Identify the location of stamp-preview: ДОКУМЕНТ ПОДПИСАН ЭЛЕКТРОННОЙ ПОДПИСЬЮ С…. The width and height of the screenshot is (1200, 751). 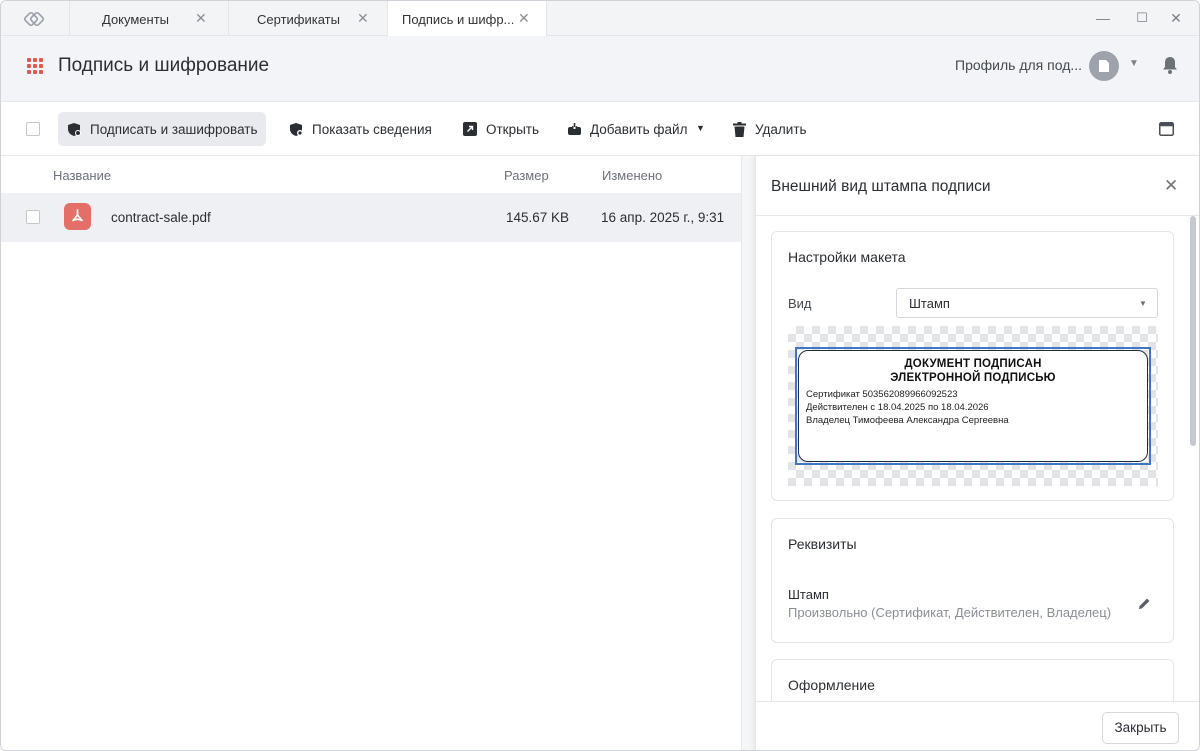
(973, 406).